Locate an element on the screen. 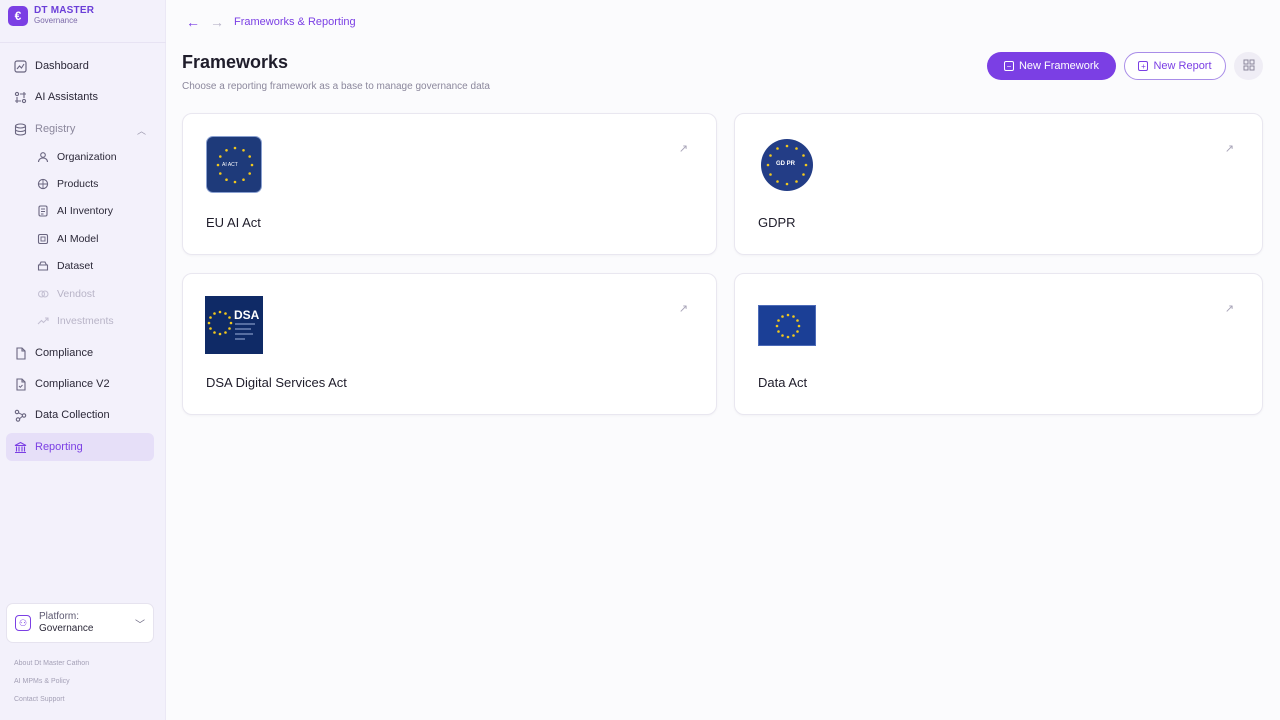  sidebar-item-label: Compliance V2 is located at coordinates (72, 384).